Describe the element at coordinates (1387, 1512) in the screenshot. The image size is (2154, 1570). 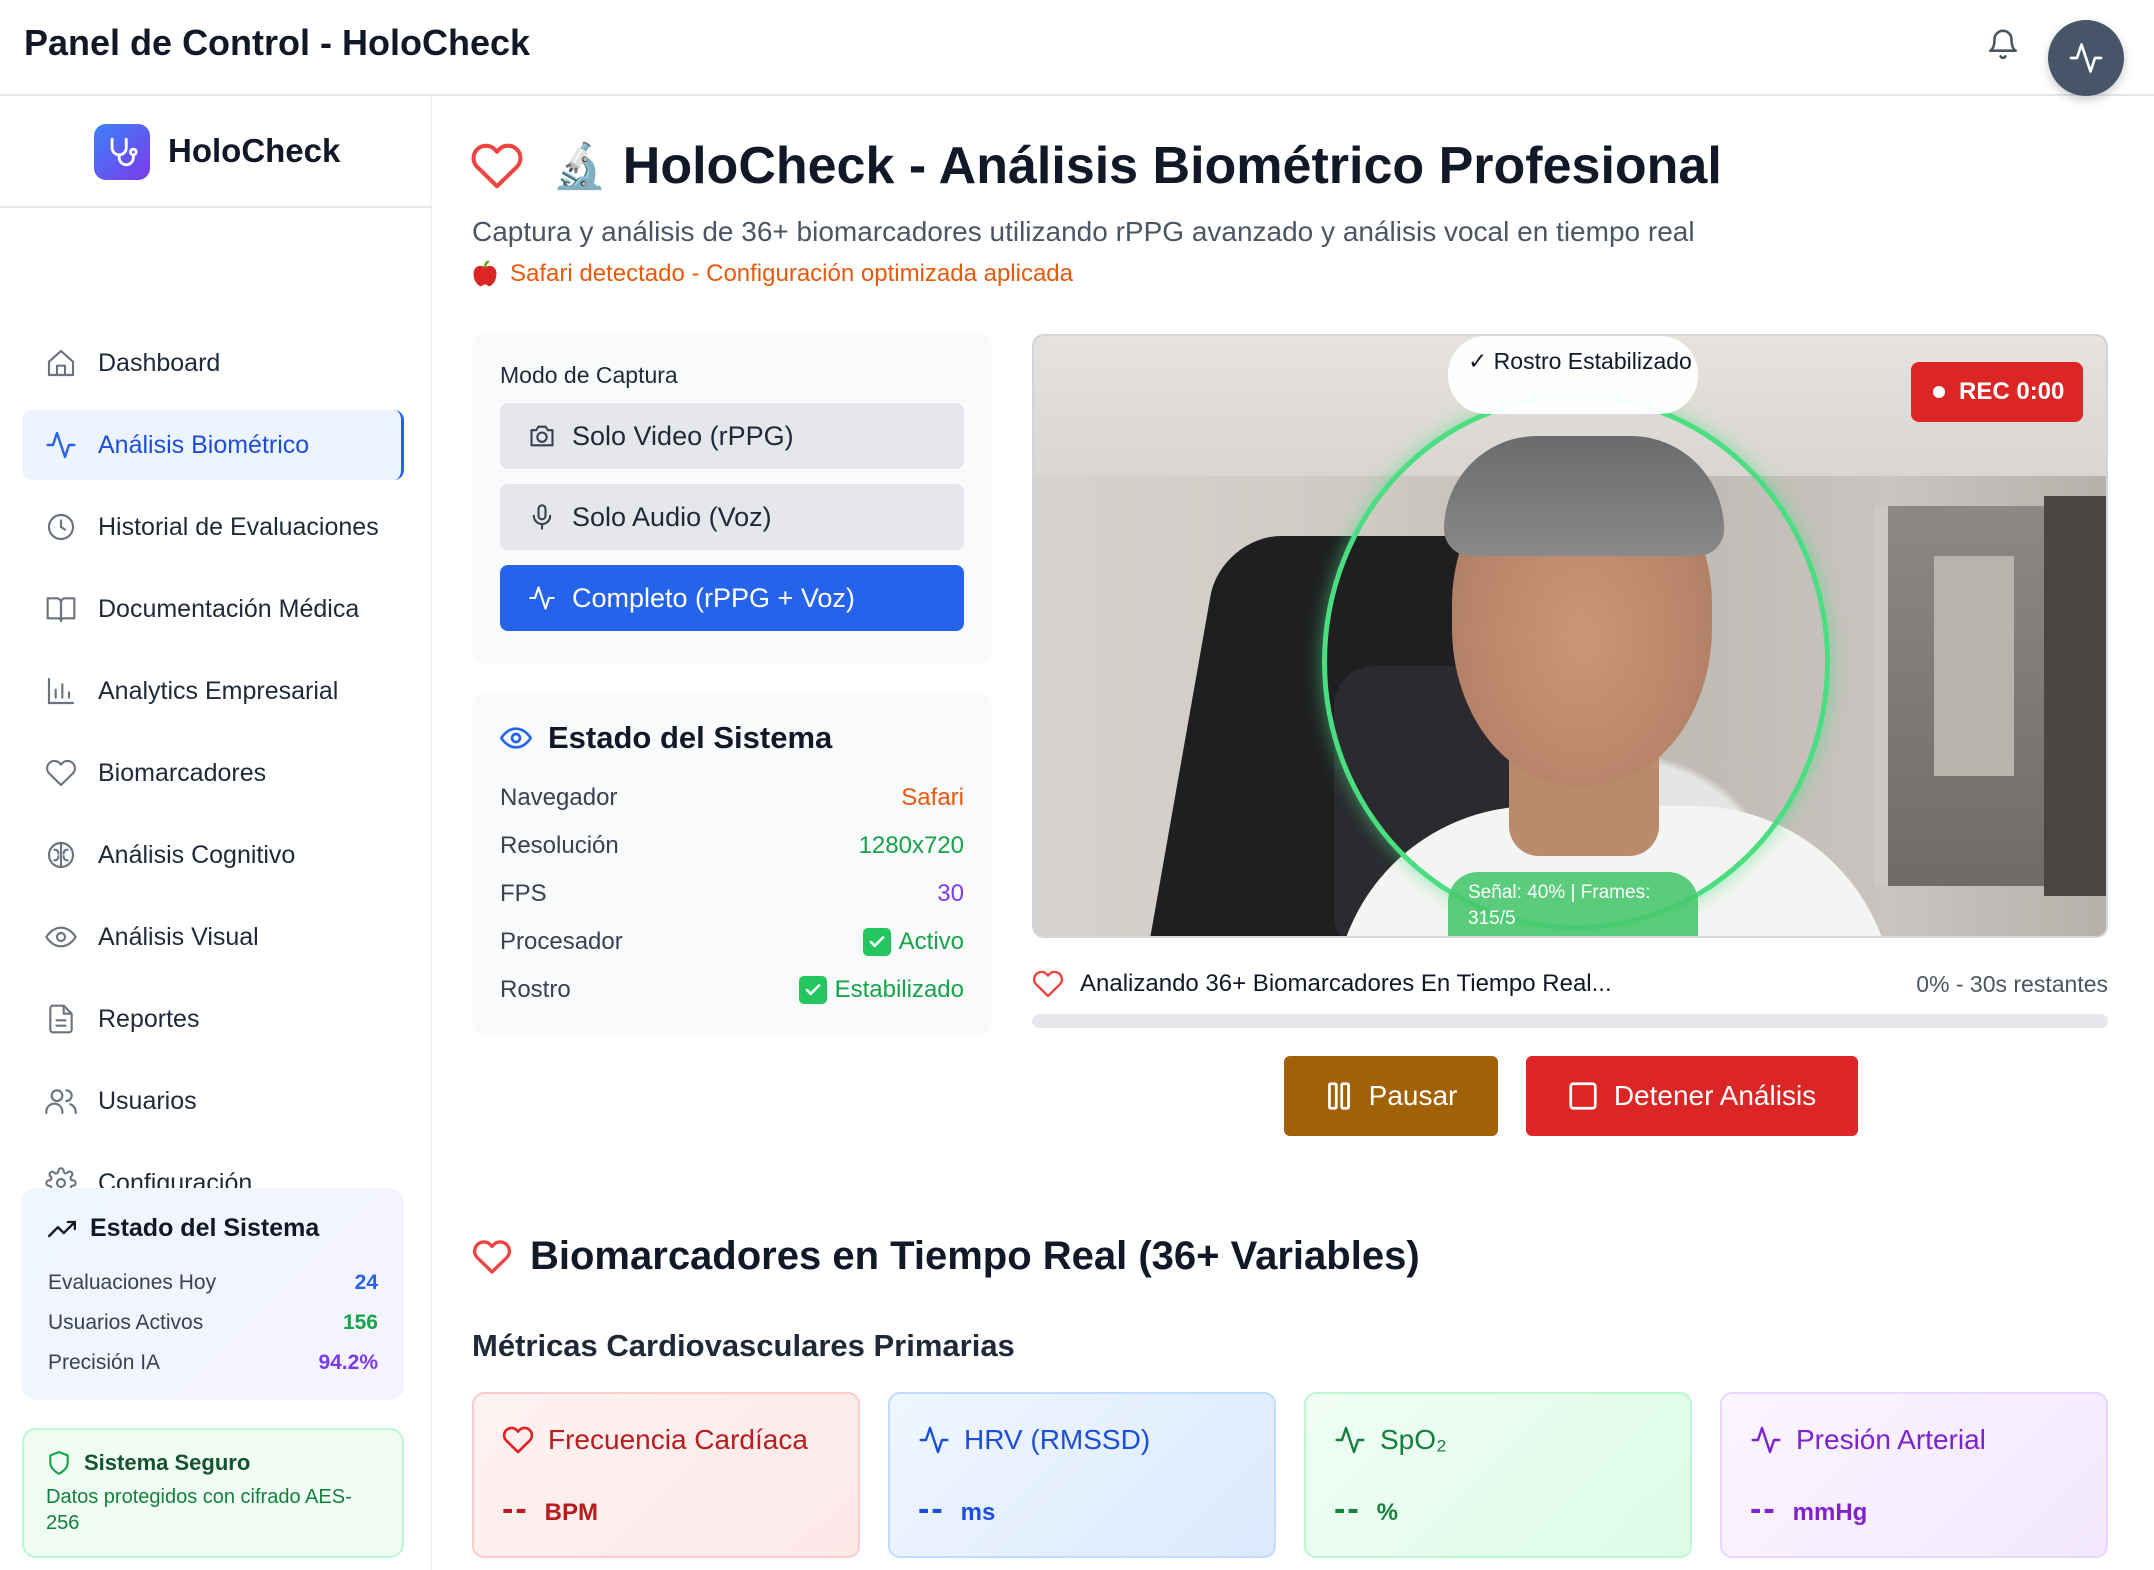
I see `metric-unit: %` at that location.